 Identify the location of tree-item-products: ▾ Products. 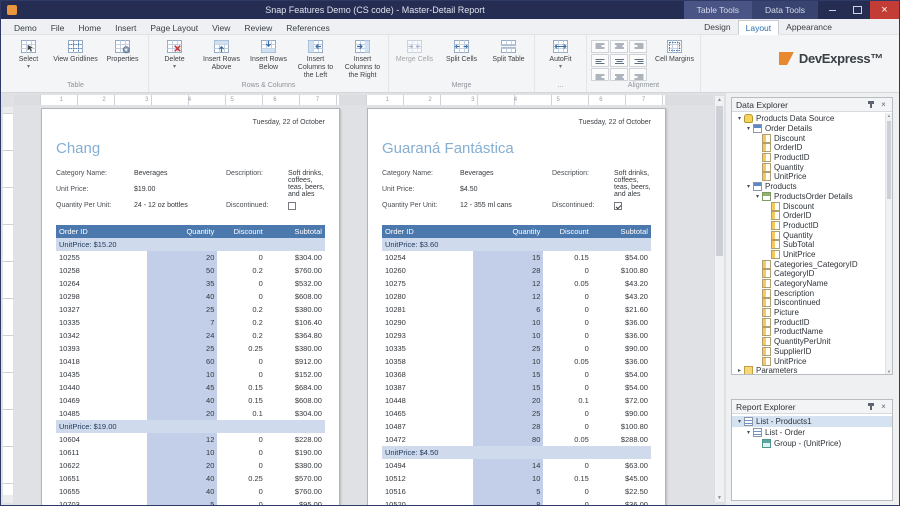
(812, 187).